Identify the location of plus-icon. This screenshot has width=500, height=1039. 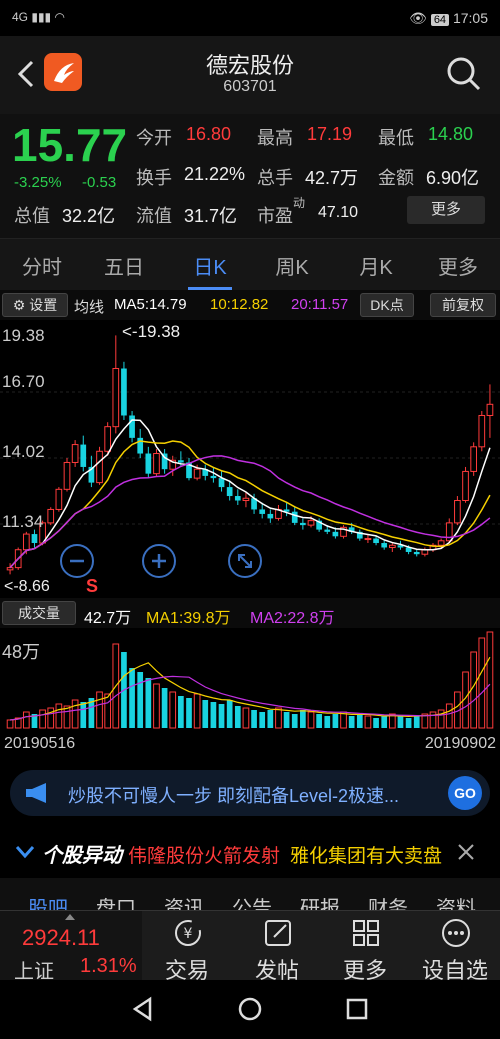
(159, 561).